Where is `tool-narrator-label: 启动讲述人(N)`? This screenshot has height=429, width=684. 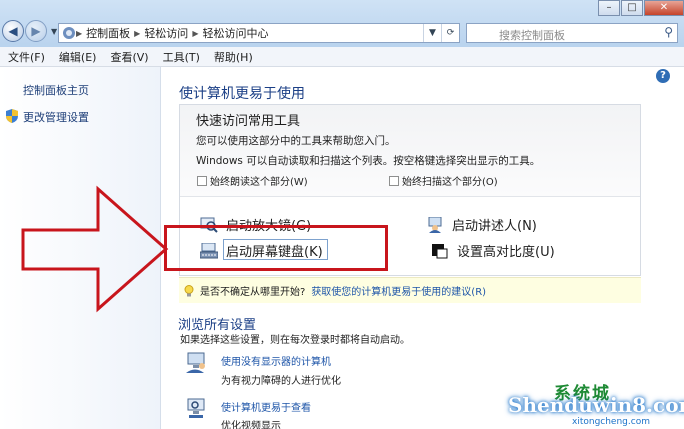
tool-narrator-label: 启动讲述人(N) is located at coordinates (494, 226).